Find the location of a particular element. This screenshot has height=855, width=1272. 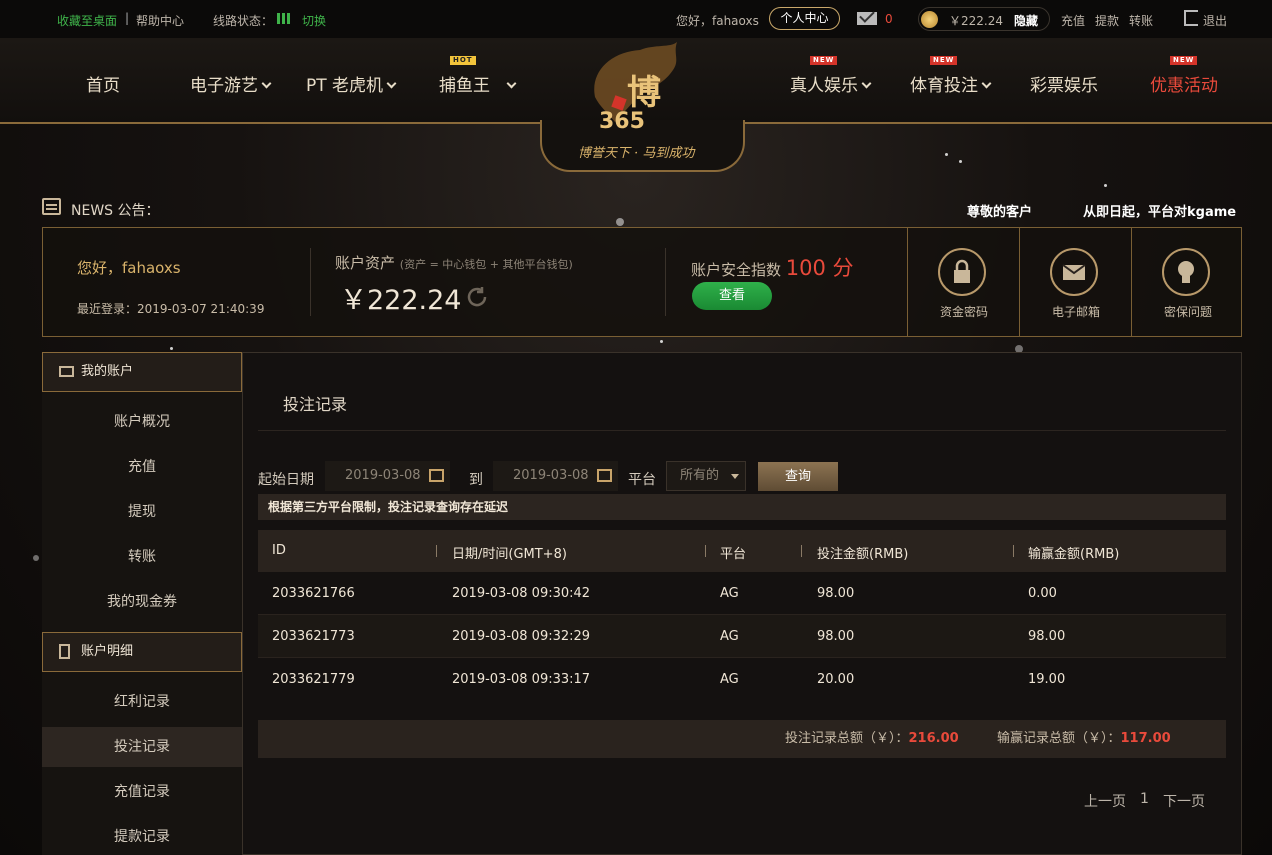

sidebar-item-bet-records: 投注记录 is located at coordinates (142, 747).